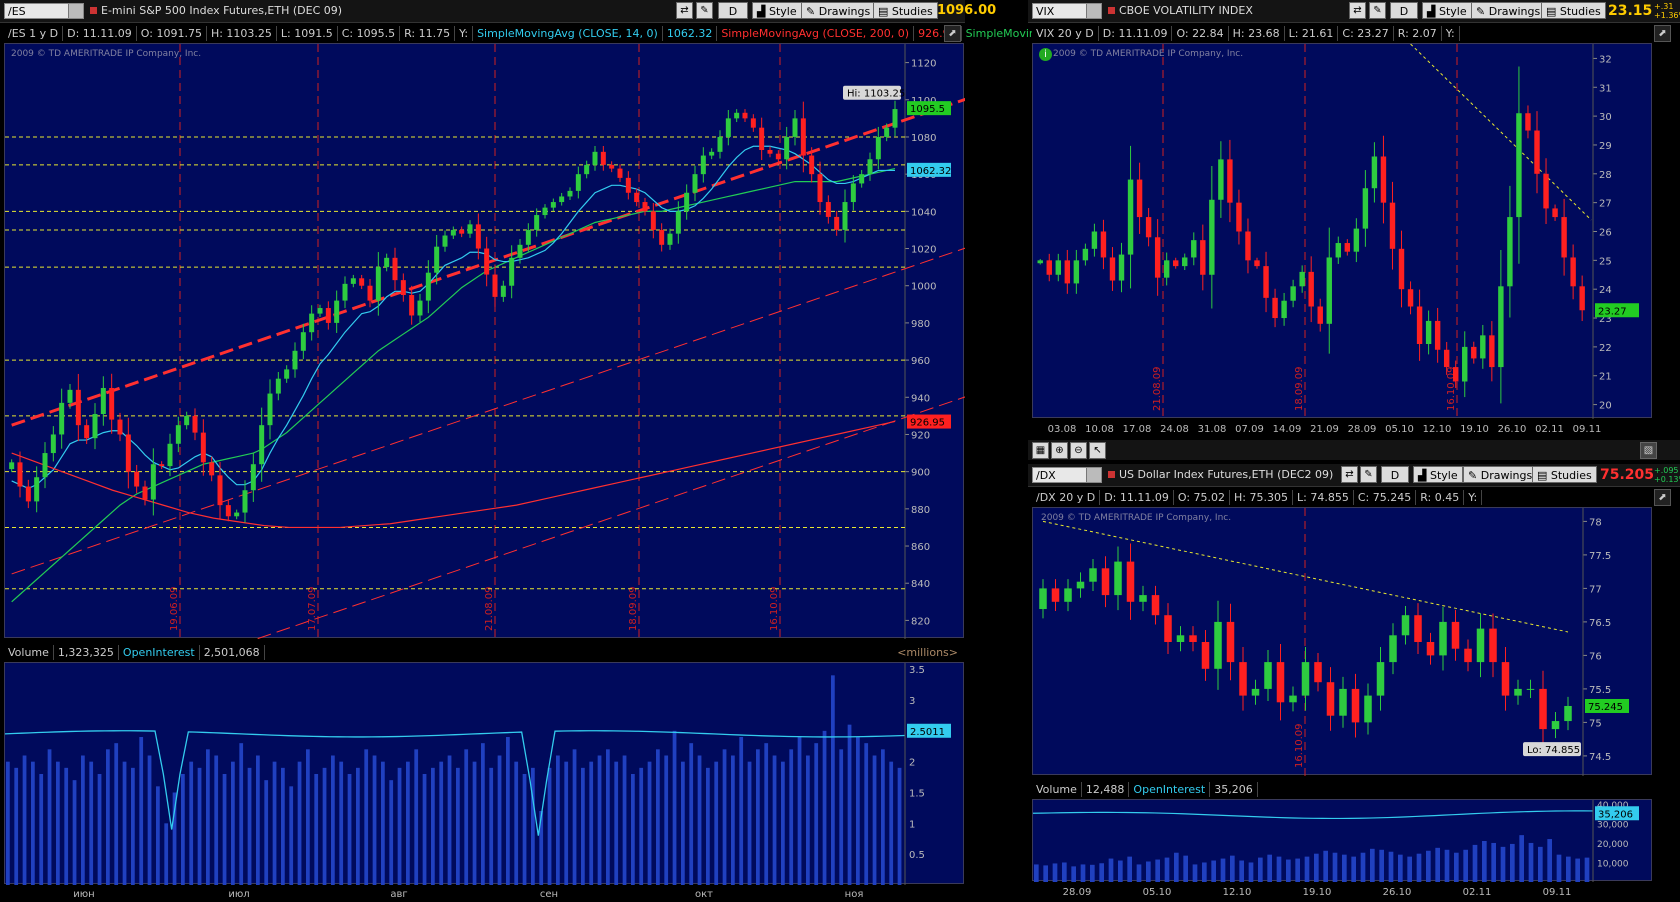 The image size is (1680, 902). I want to click on dx-symbol: /DX, so click(1046, 475).